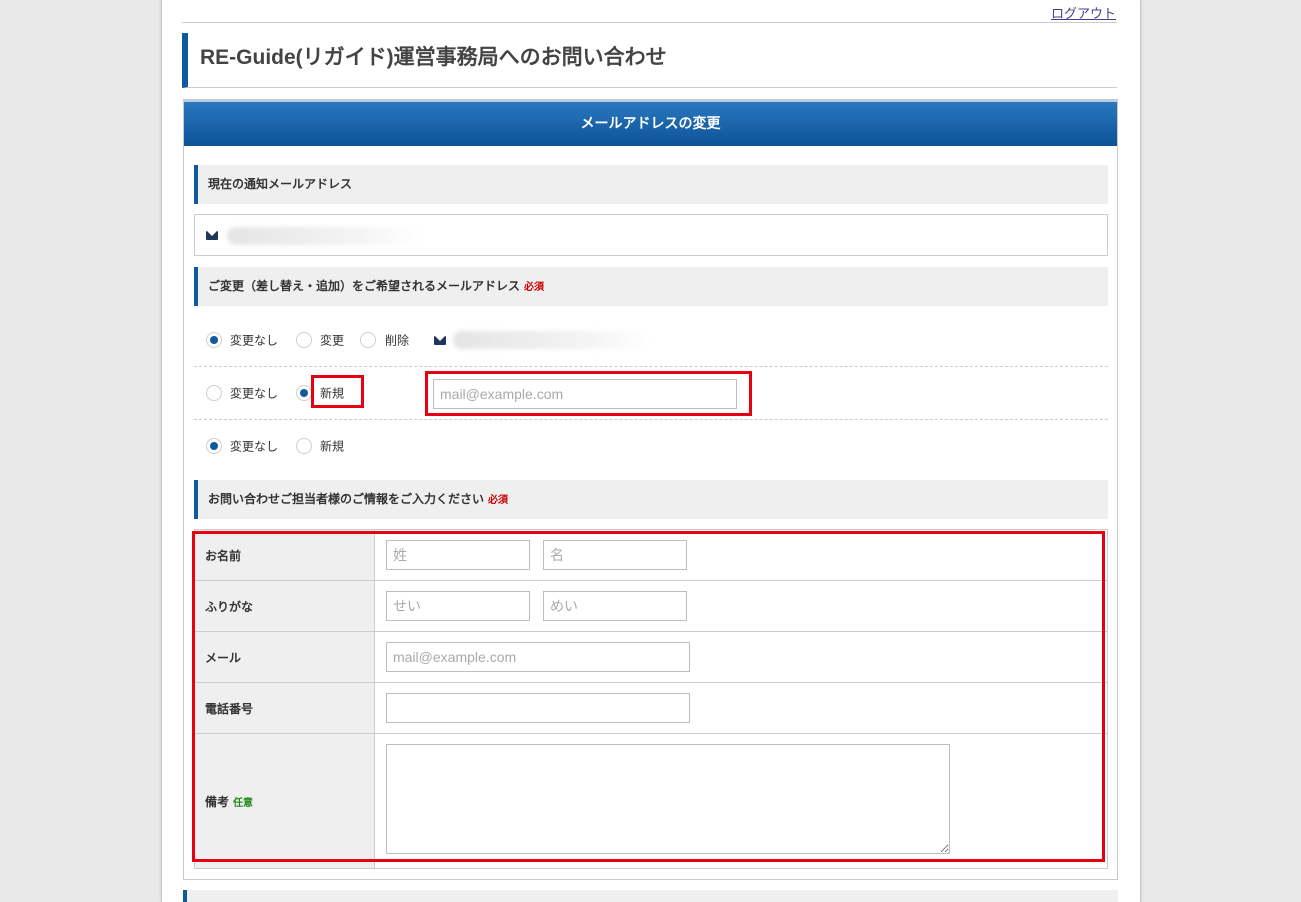  I want to click on radio-label-no-change-1: 変更なし, so click(254, 340).